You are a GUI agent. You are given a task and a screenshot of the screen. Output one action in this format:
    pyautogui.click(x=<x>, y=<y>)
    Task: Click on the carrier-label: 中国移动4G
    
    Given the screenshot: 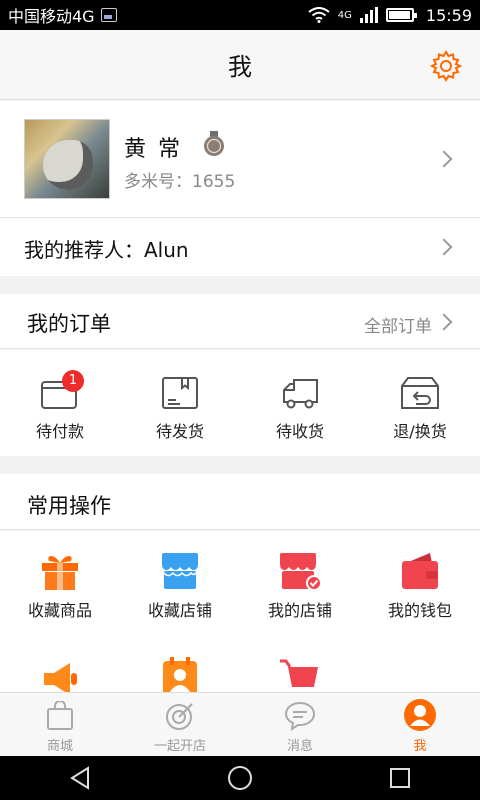 What is the action you would take?
    pyautogui.click(x=51, y=16)
    